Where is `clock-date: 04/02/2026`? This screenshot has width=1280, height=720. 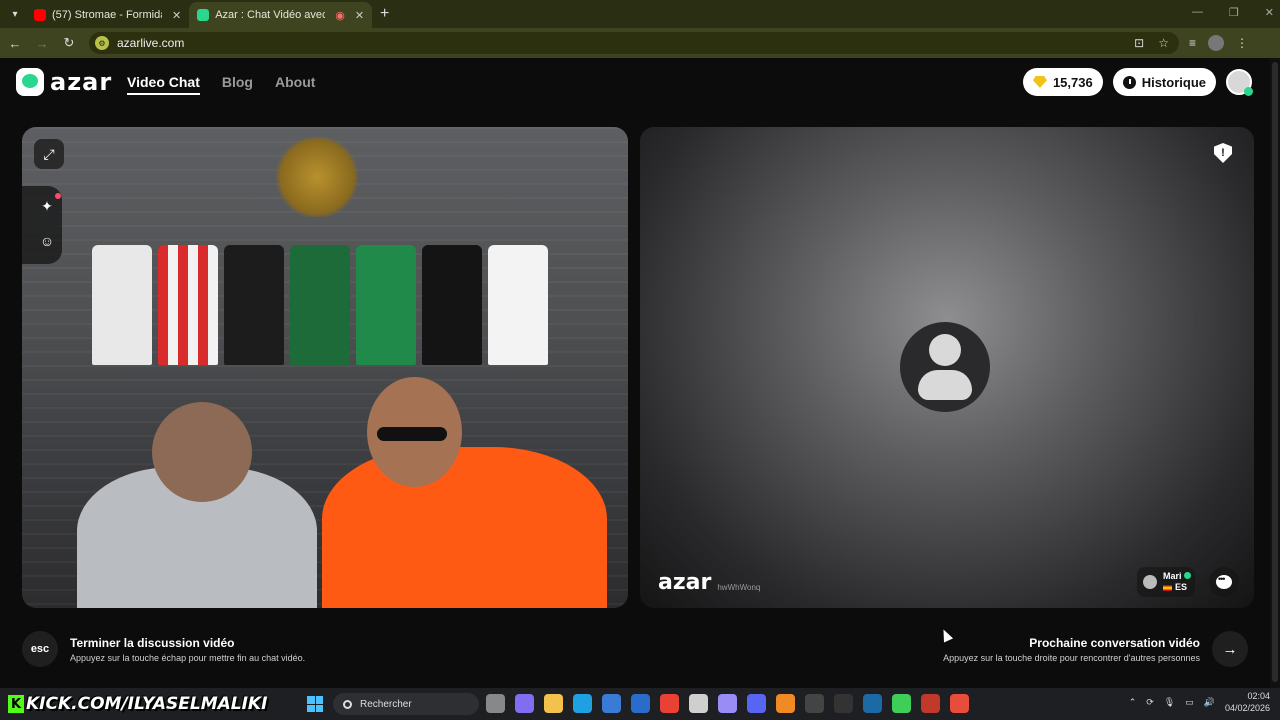
clock-date: 04/02/2026 is located at coordinates (1247, 708).